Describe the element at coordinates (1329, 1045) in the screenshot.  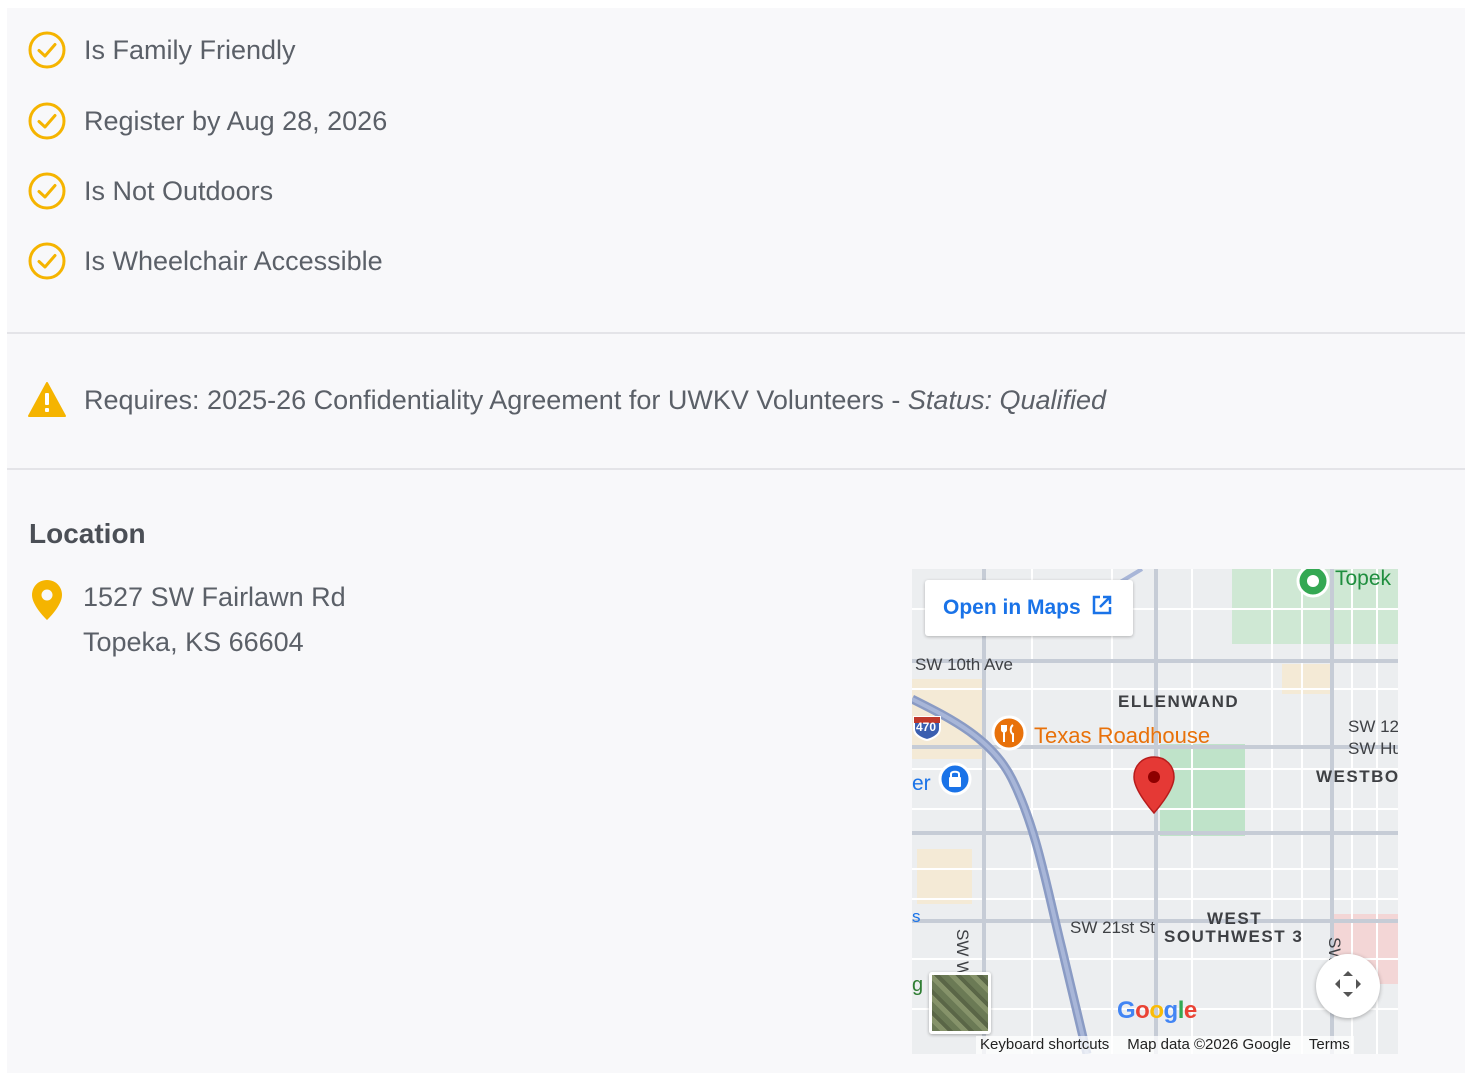
I see `terms-link: Terms` at that location.